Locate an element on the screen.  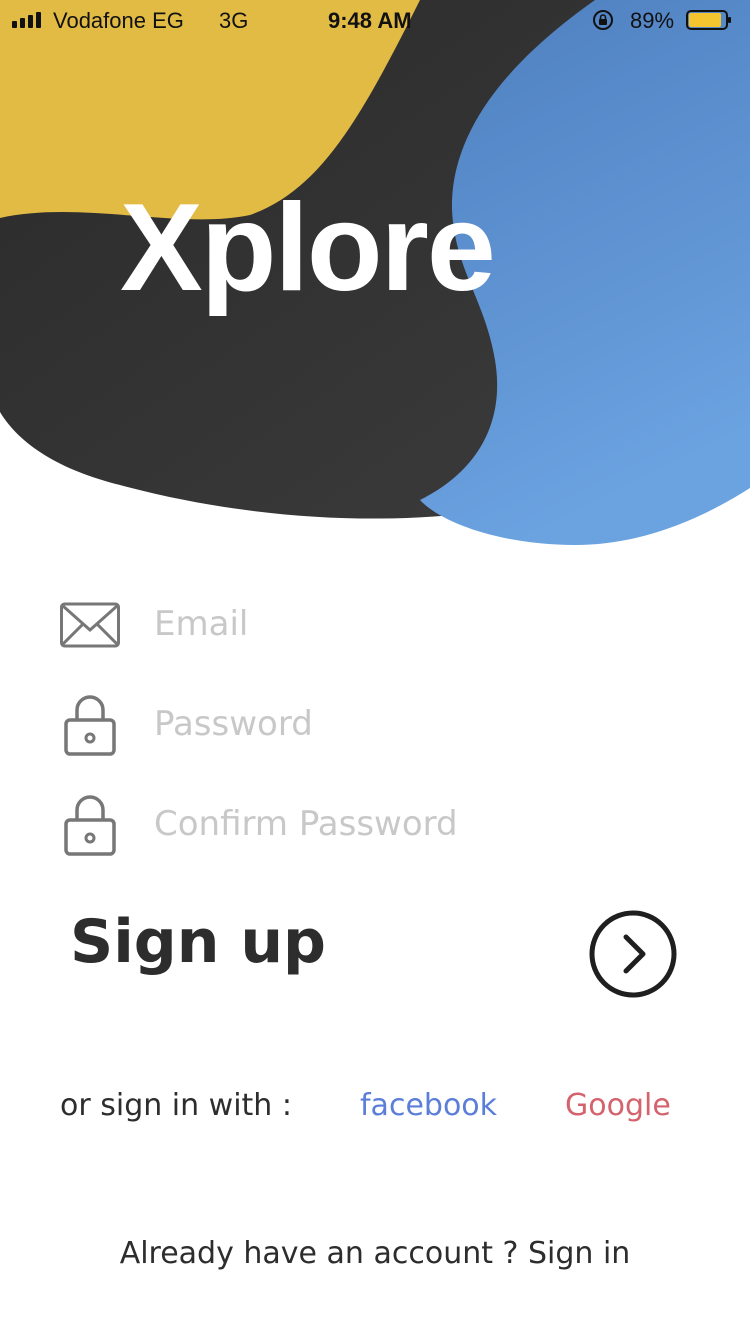
email-field-row is located at coordinates (380, 625).